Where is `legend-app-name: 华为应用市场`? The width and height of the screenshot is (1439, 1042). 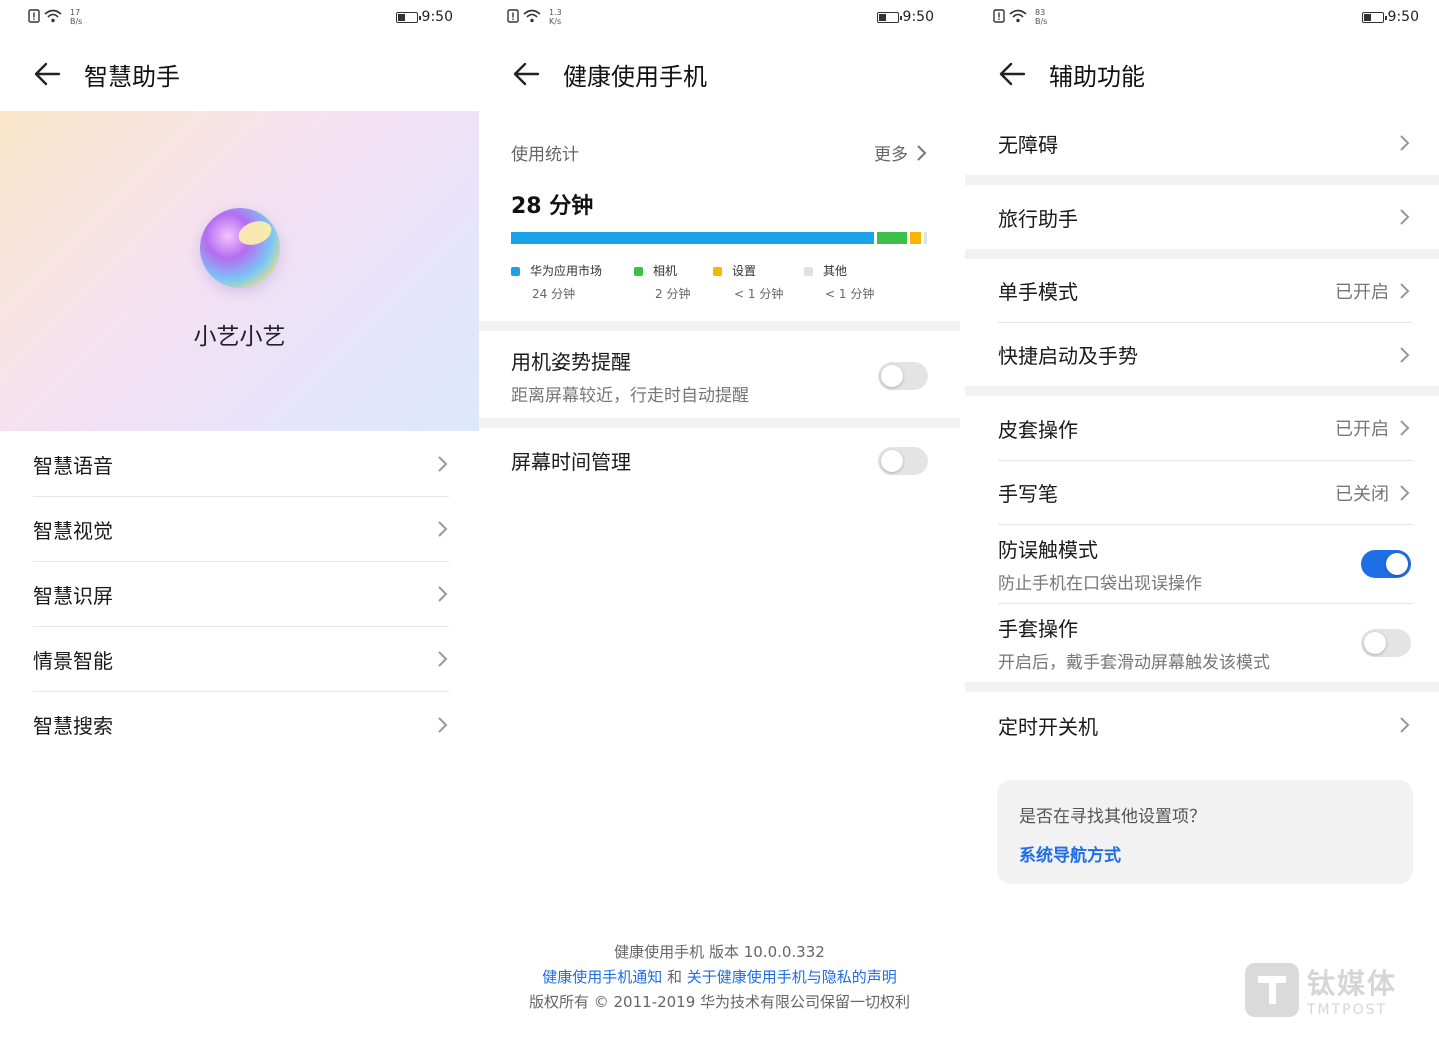 legend-app-name: 华为应用市场 is located at coordinates (566, 271).